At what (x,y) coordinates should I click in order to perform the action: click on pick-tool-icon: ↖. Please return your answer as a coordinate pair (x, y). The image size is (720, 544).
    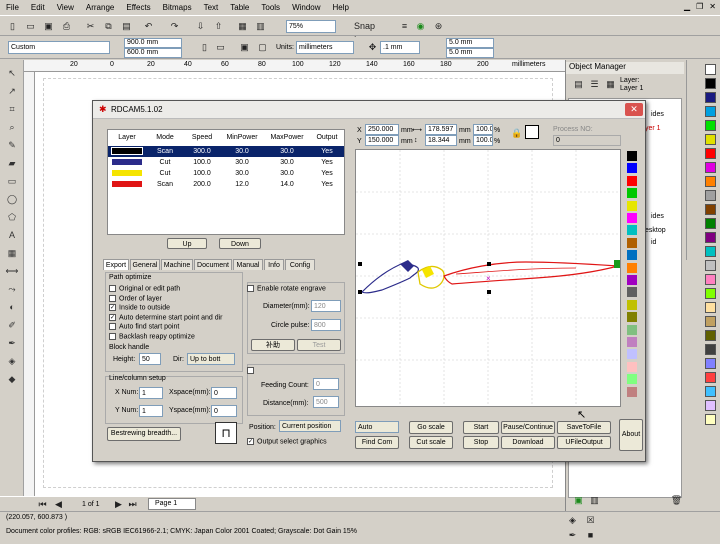
    Looking at the image, I should click on (12, 73).